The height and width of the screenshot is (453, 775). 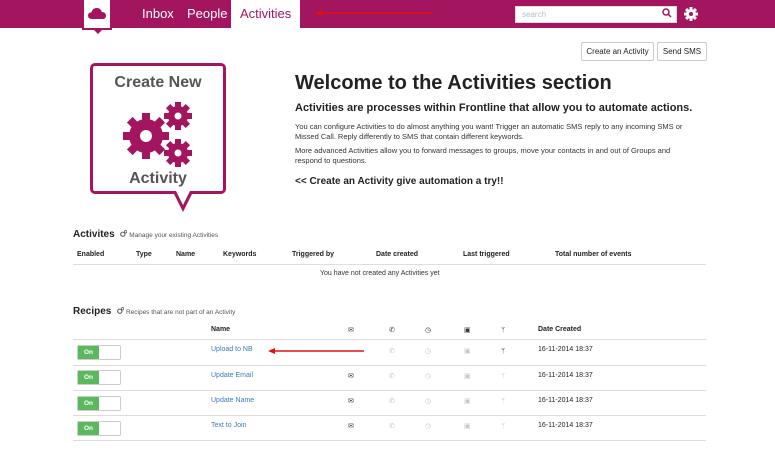 What do you see at coordinates (682, 51) in the screenshot?
I see `send-sms-button: Send SMS` at bounding box center [682, 51].